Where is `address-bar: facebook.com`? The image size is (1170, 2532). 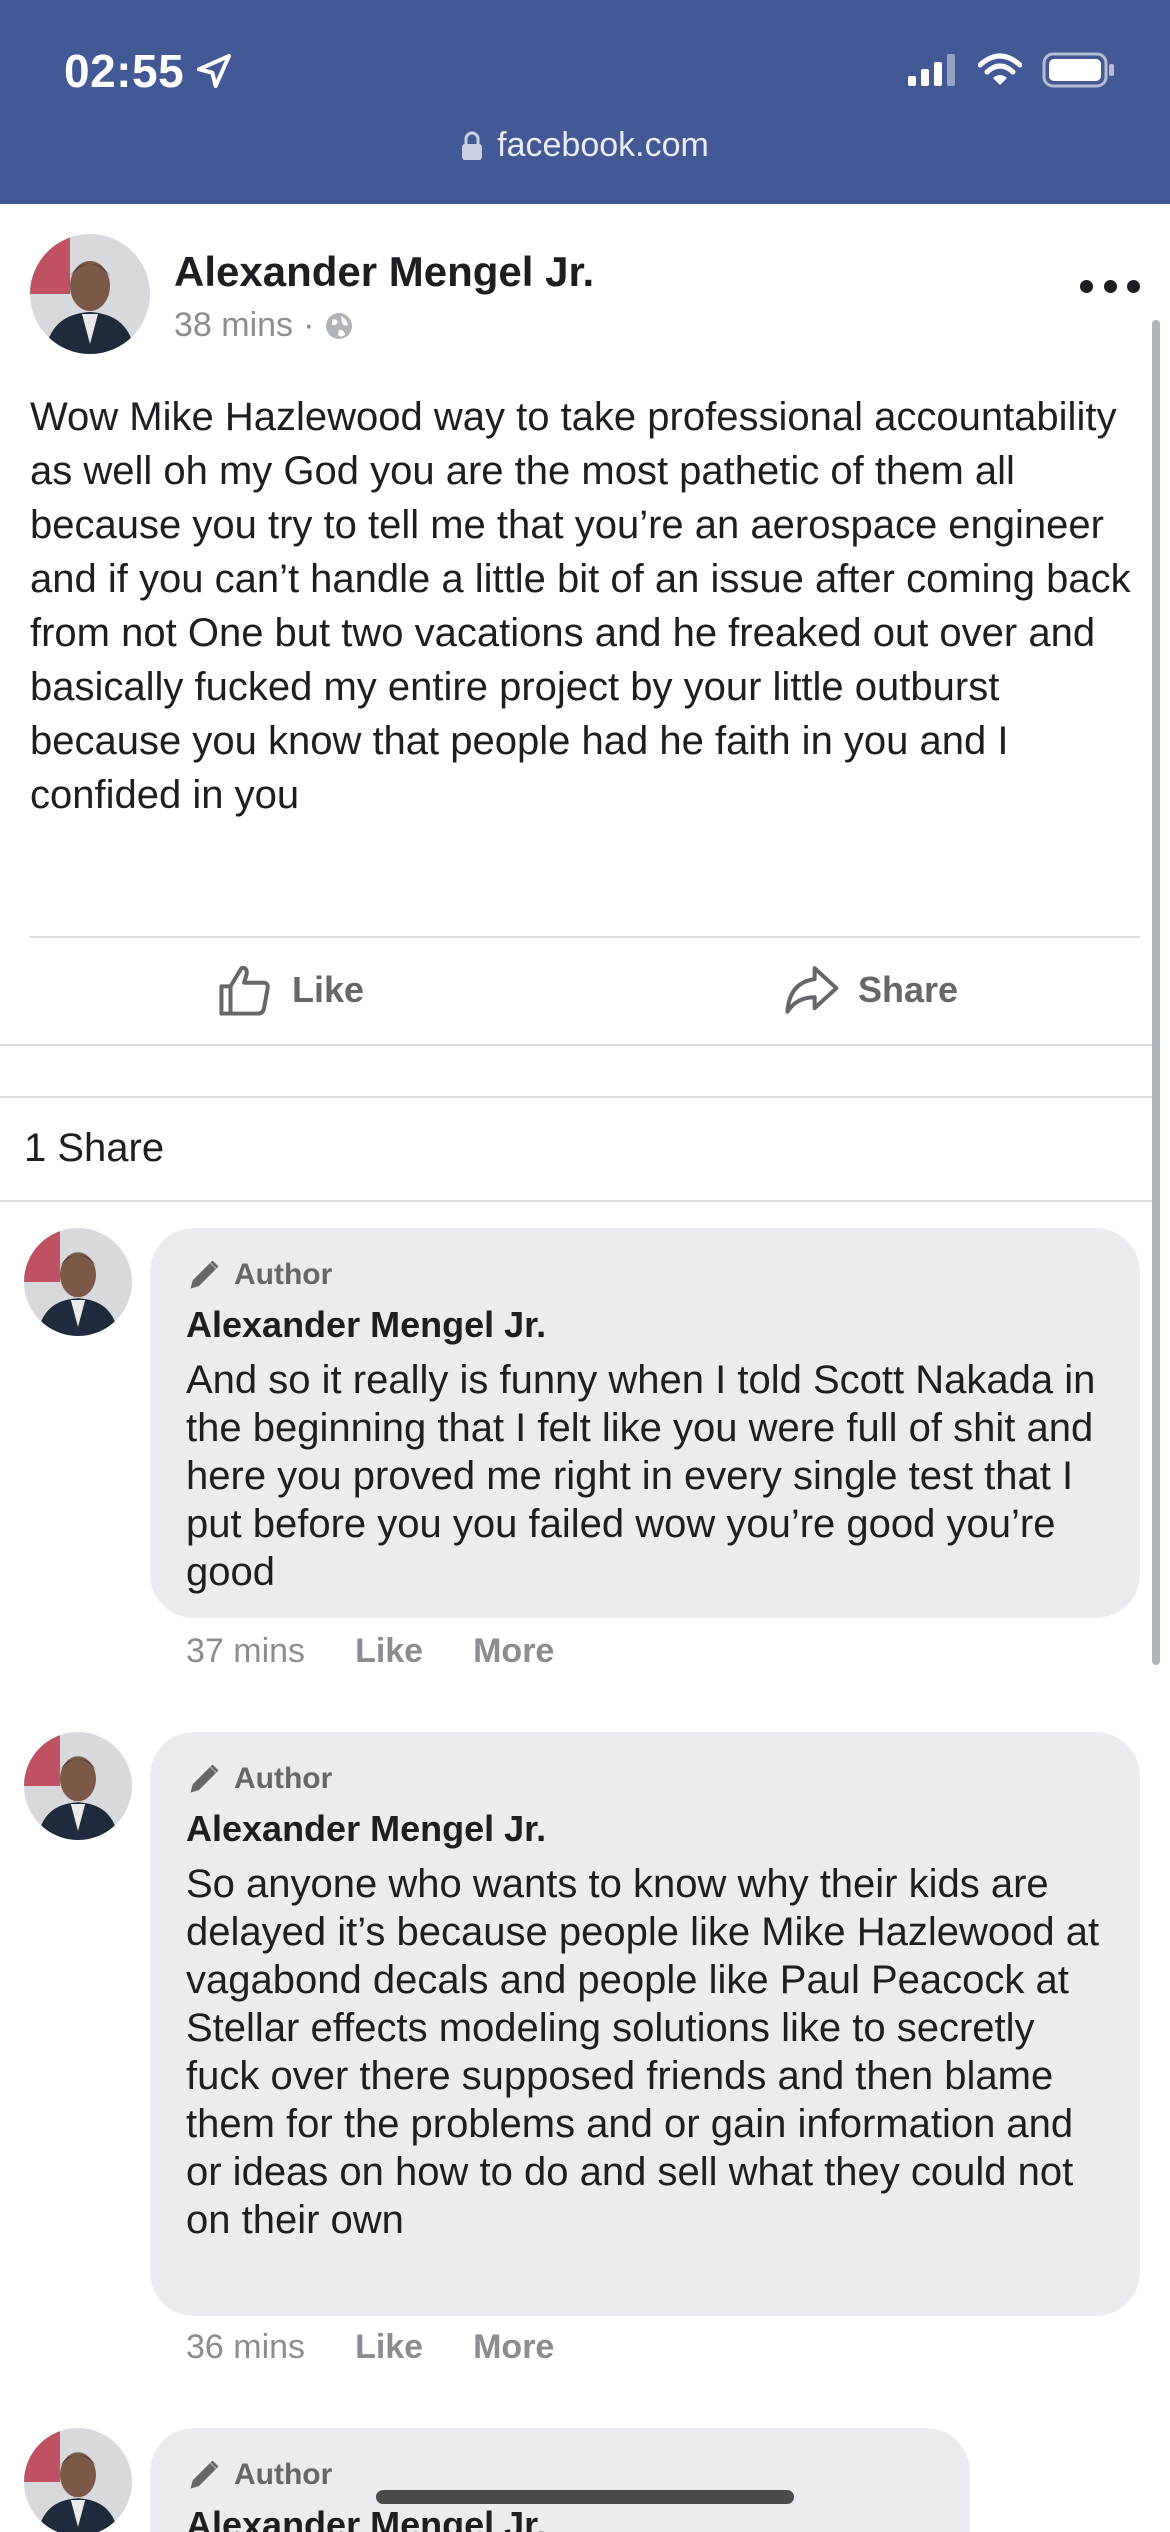 address-bar: facebook.com is located at coordinates (585, 145).